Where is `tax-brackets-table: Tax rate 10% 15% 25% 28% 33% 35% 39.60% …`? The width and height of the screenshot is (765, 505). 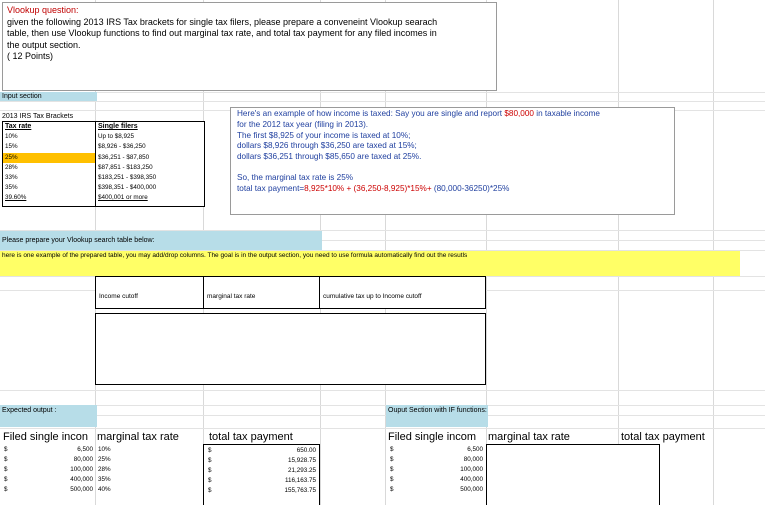 tax-brackets-table: Tax rate 10% 15% 25% 28% 33% 35% 39.60% … is located at coordinates (103, 164).